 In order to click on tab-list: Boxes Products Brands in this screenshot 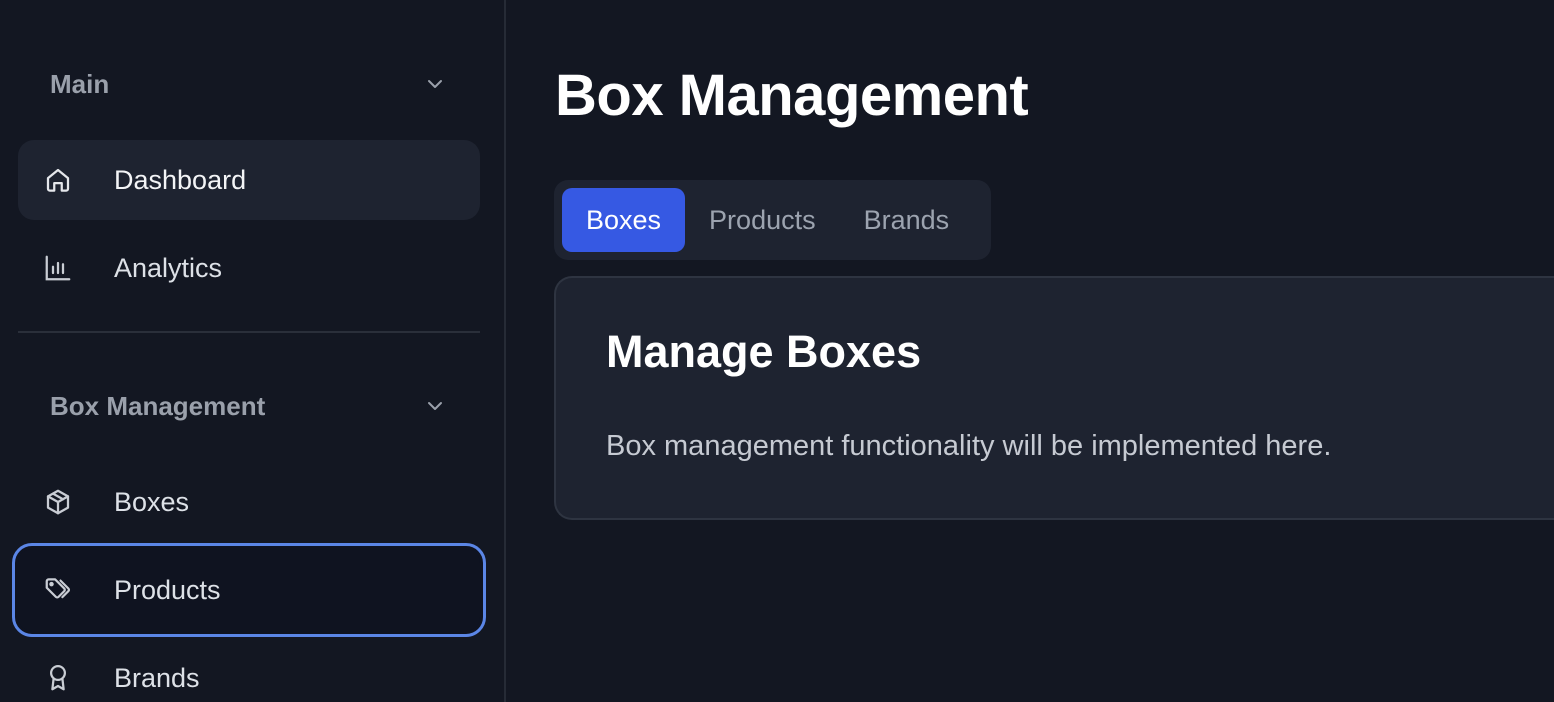, I will do `click(772, 220)`.